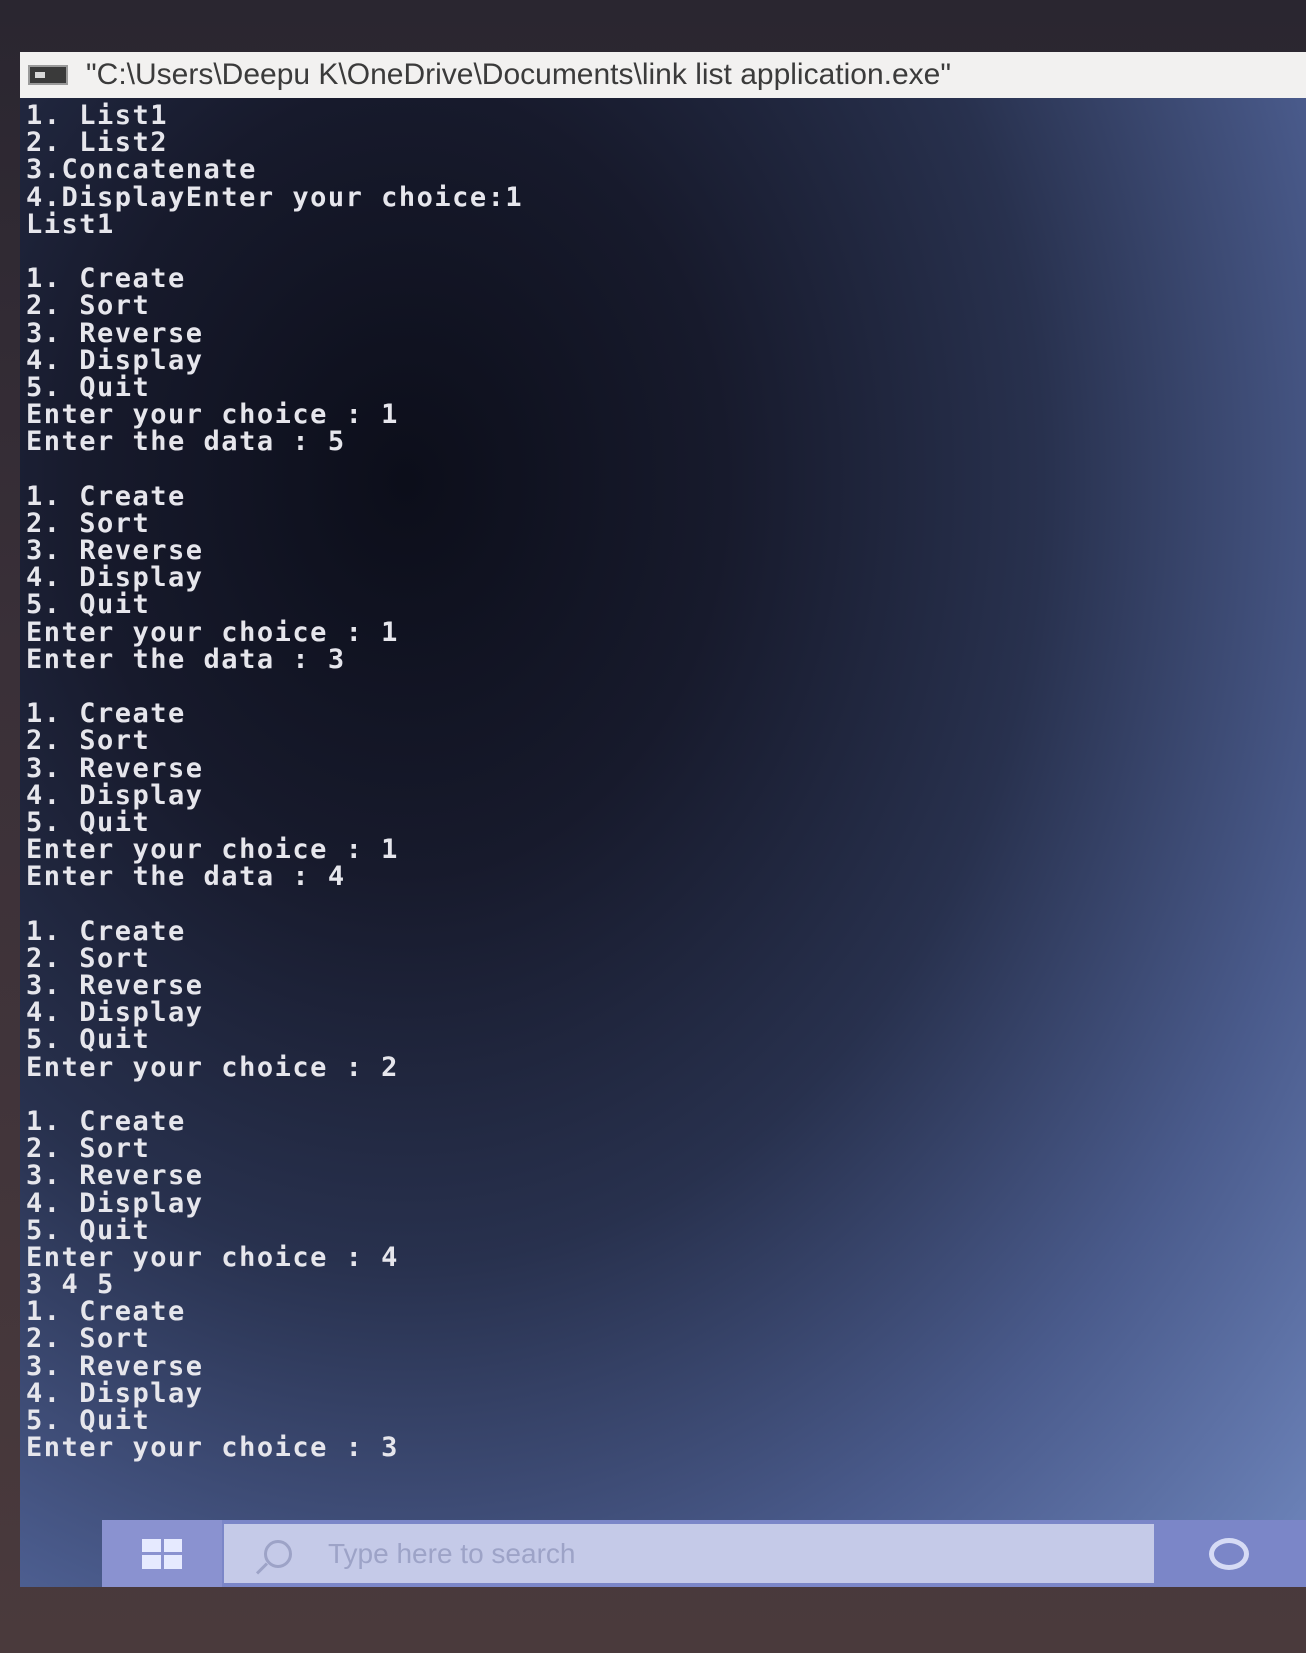 Image resolution: width=1306 pixels, height=1653 pixels. What do you see at coordinates (48, 75) in the screenshot?
I see `console-app-icon` at bounding box center [48, 75].